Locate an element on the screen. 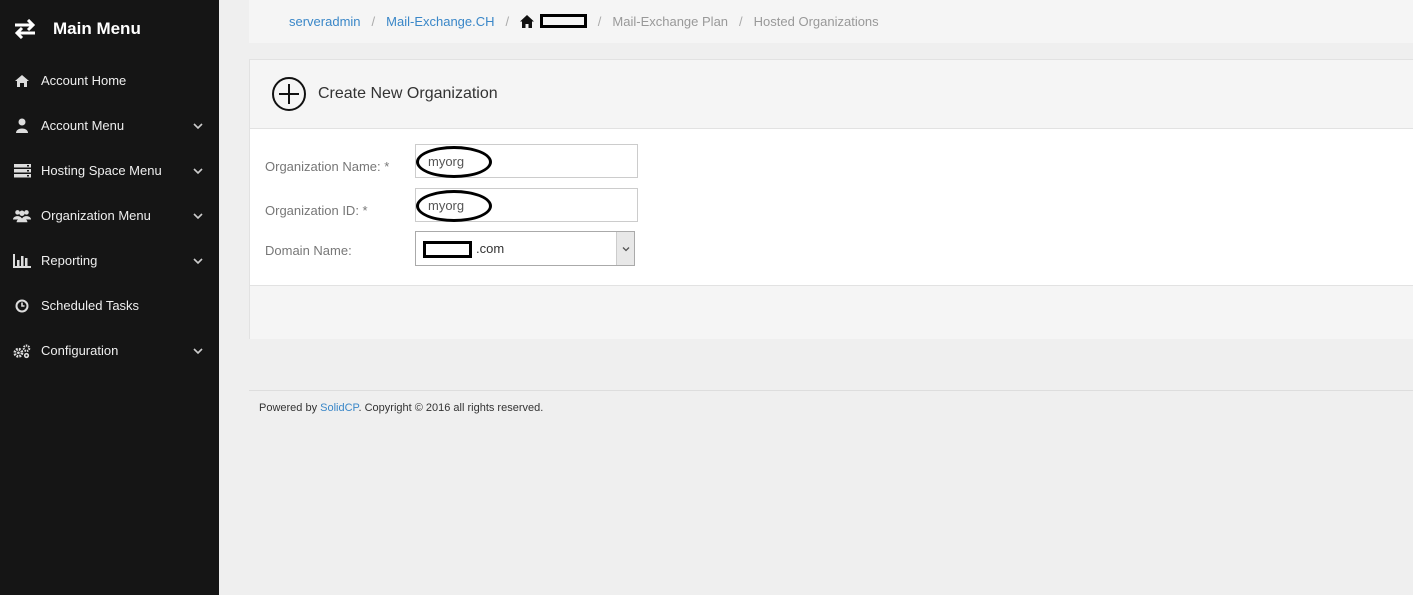  sidebar-item-label: Account Home is located at coordinates (84, 80).